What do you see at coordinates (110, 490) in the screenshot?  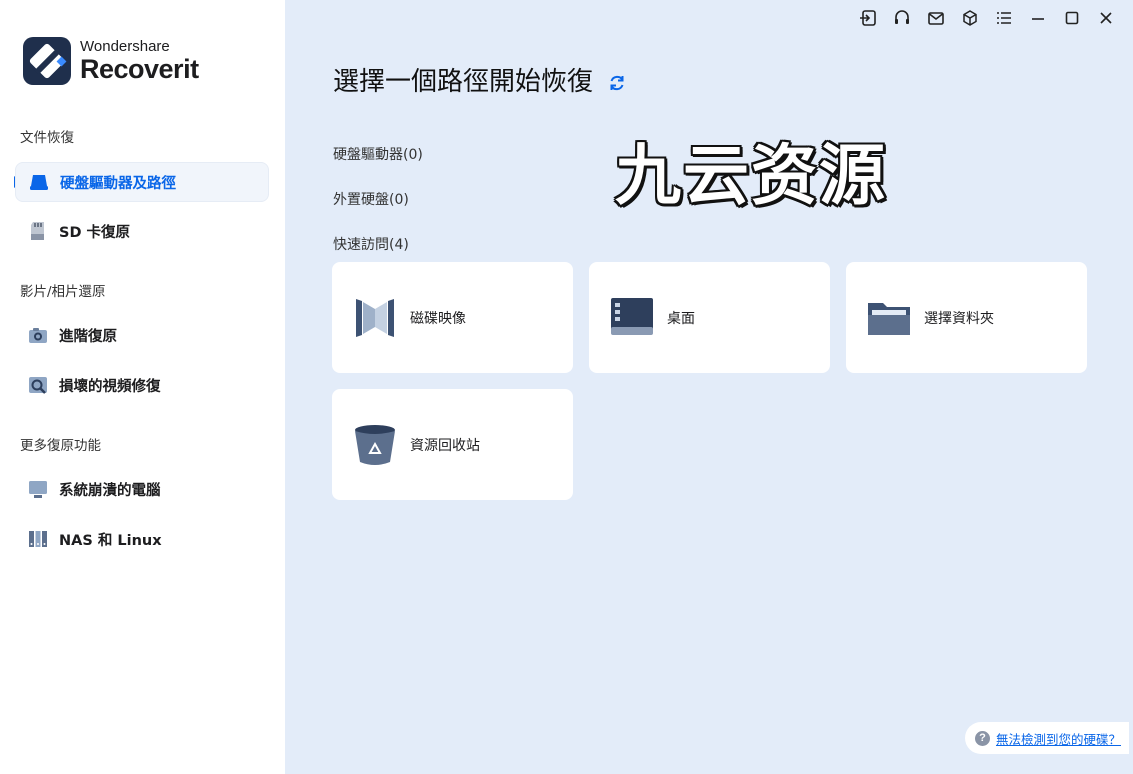 I see `sidebar-item-label: 系統崩潰的電腦` at bounding box center [110, 490].